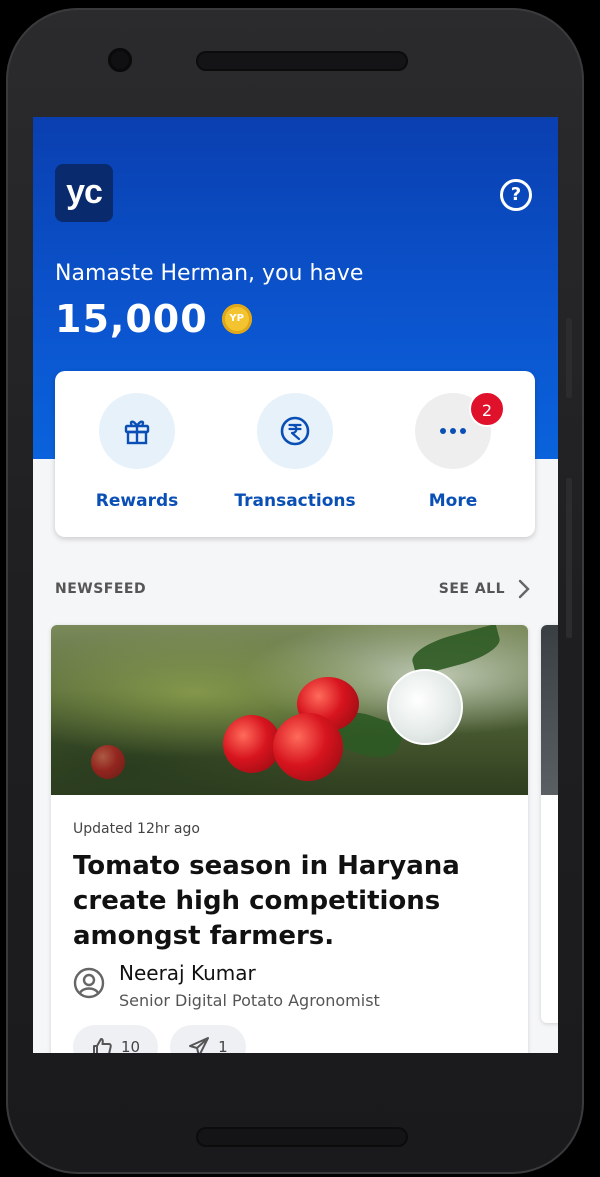 The width and height of the screenshot is (600, 1177). What do you see at coordinates (569, 558) in the screenshot?
I see `power-button` at bounding box center [569, 558].